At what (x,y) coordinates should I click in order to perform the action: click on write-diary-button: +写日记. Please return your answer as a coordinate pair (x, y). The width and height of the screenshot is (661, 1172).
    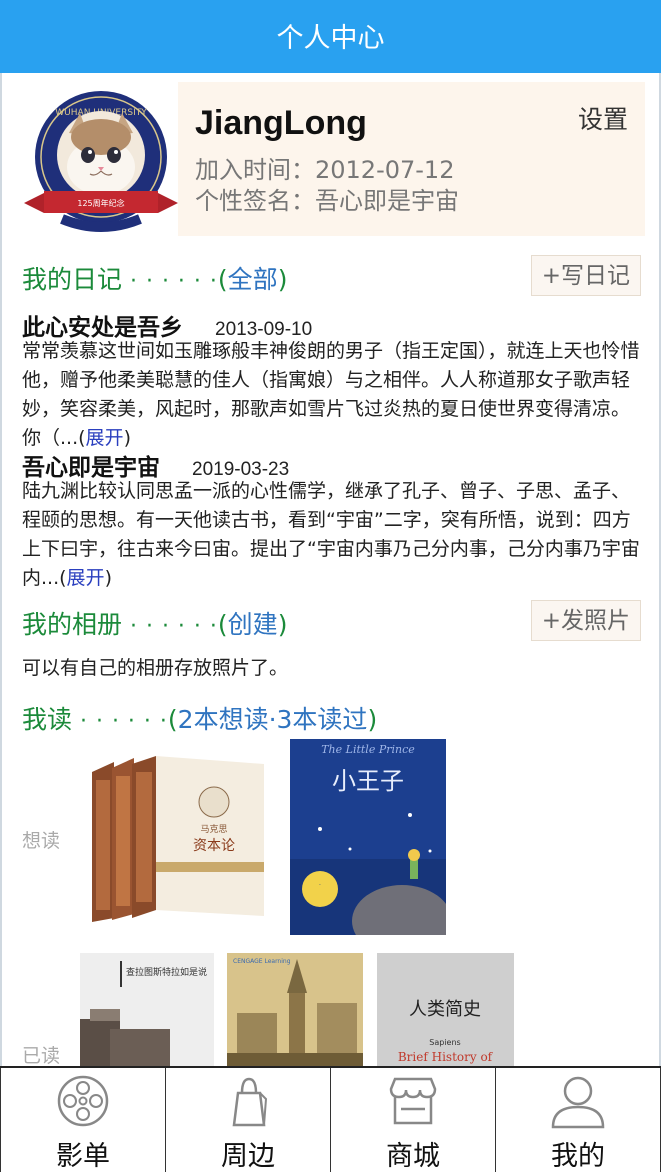
    Looking at the image, I should click on (585, 275).